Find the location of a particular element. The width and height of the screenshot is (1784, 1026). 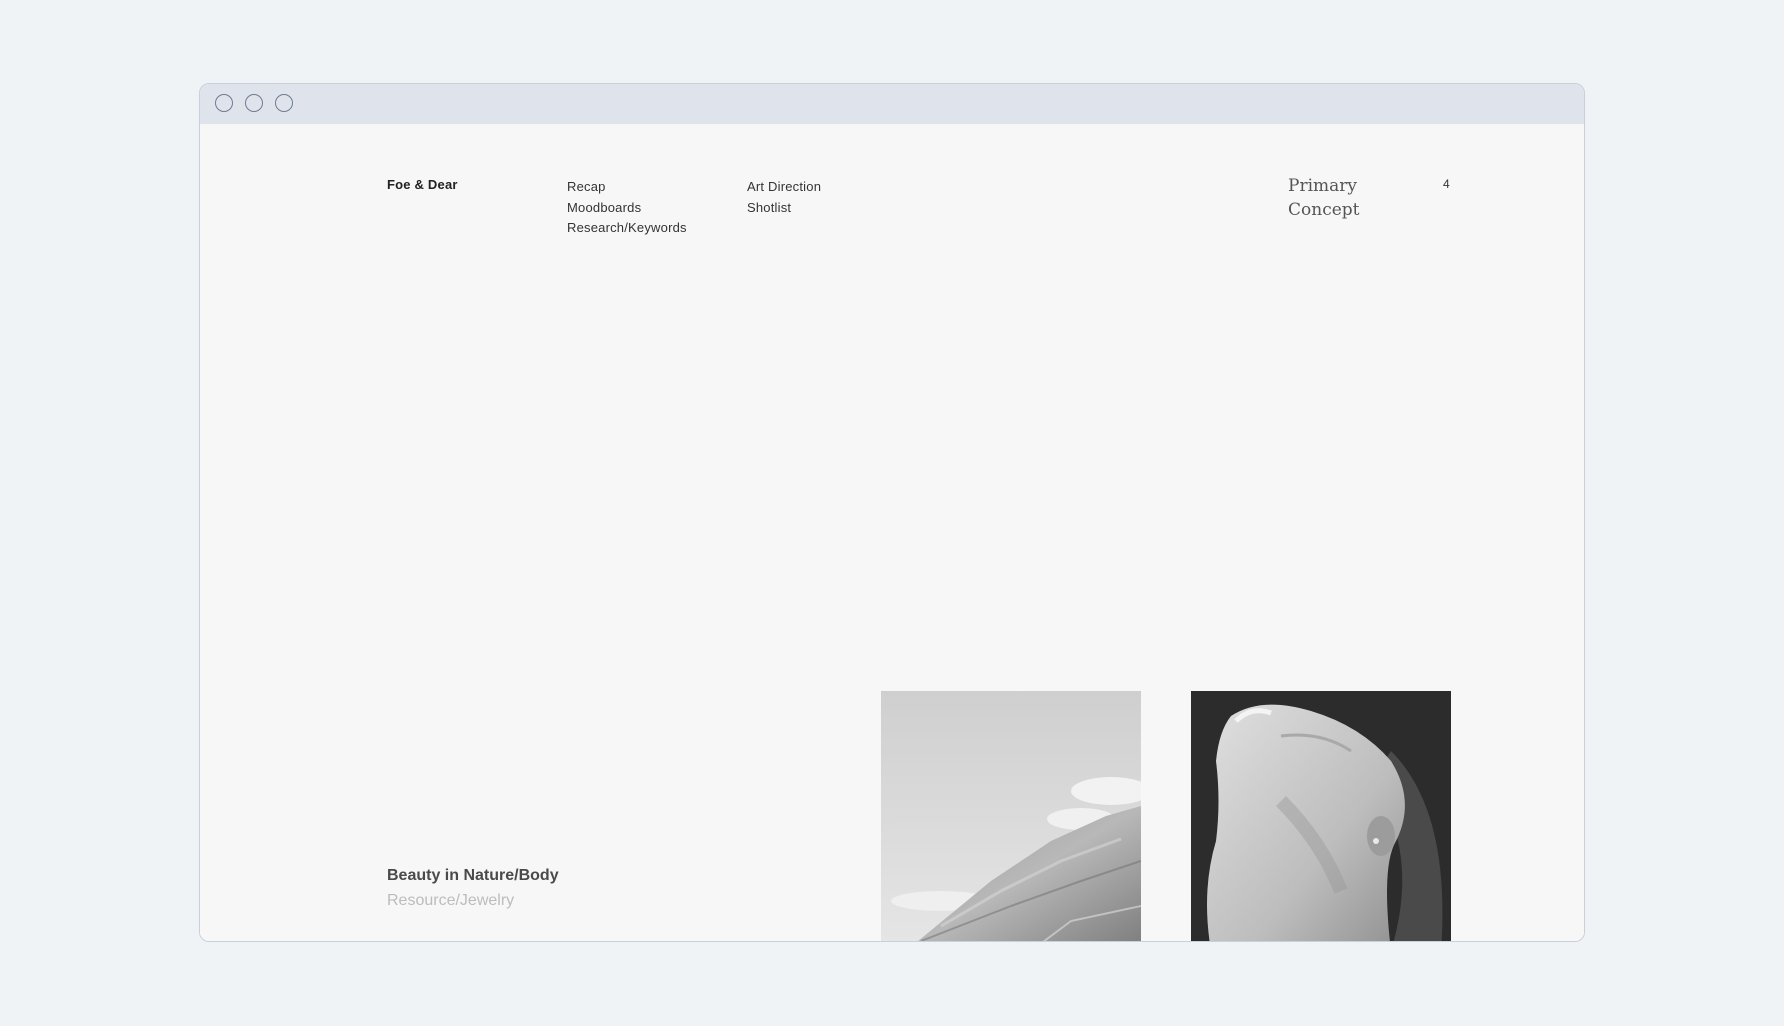

section-title-line-2: Concept is located at coordinates (1324, 210).